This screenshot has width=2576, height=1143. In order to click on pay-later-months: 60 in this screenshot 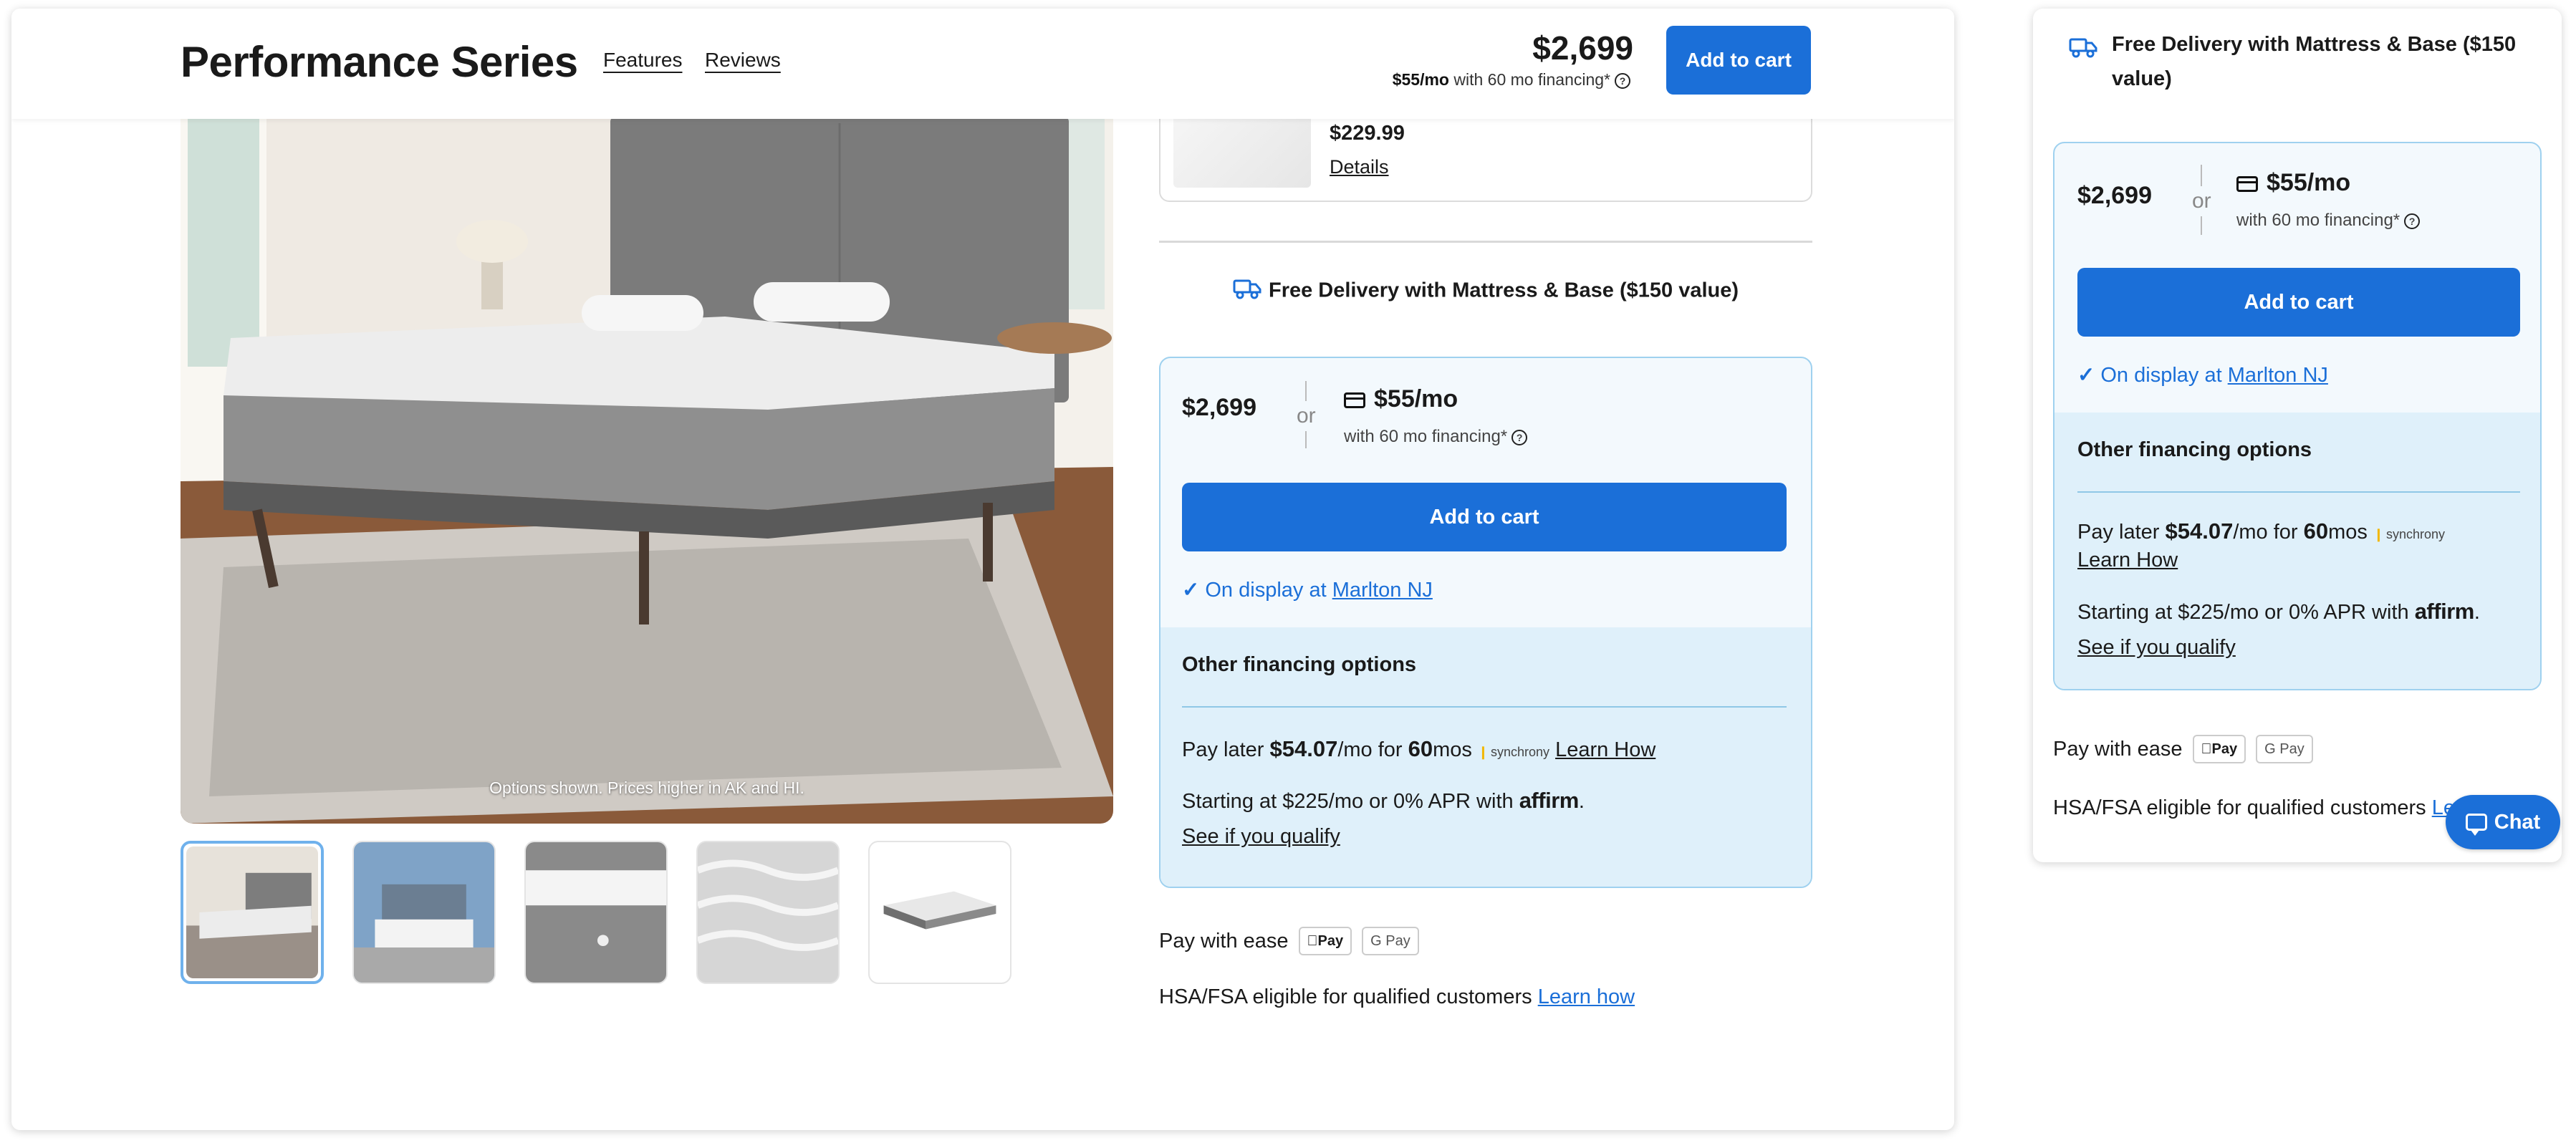, I will do `click(1421, 748)`.